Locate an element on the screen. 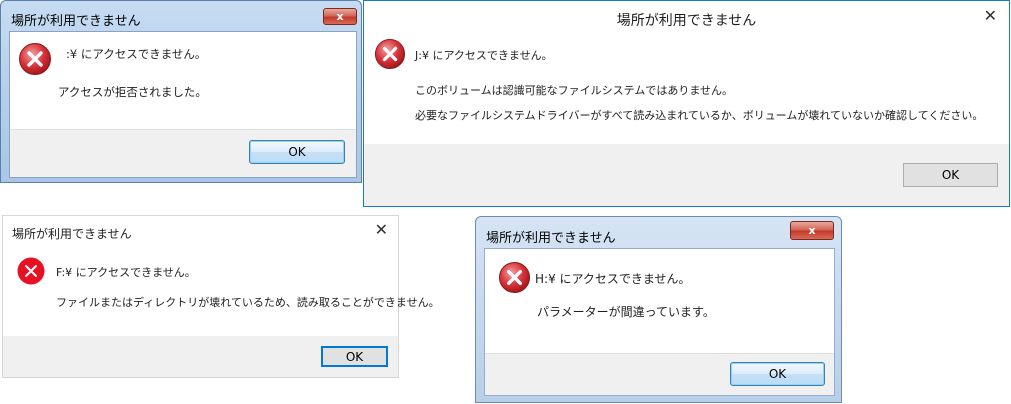 The width and height of the screenshot is (1011, 404). message-detail-1: このボリュームは認識可能なファイルシステムではありません。 is located at coordinates (574, 90).